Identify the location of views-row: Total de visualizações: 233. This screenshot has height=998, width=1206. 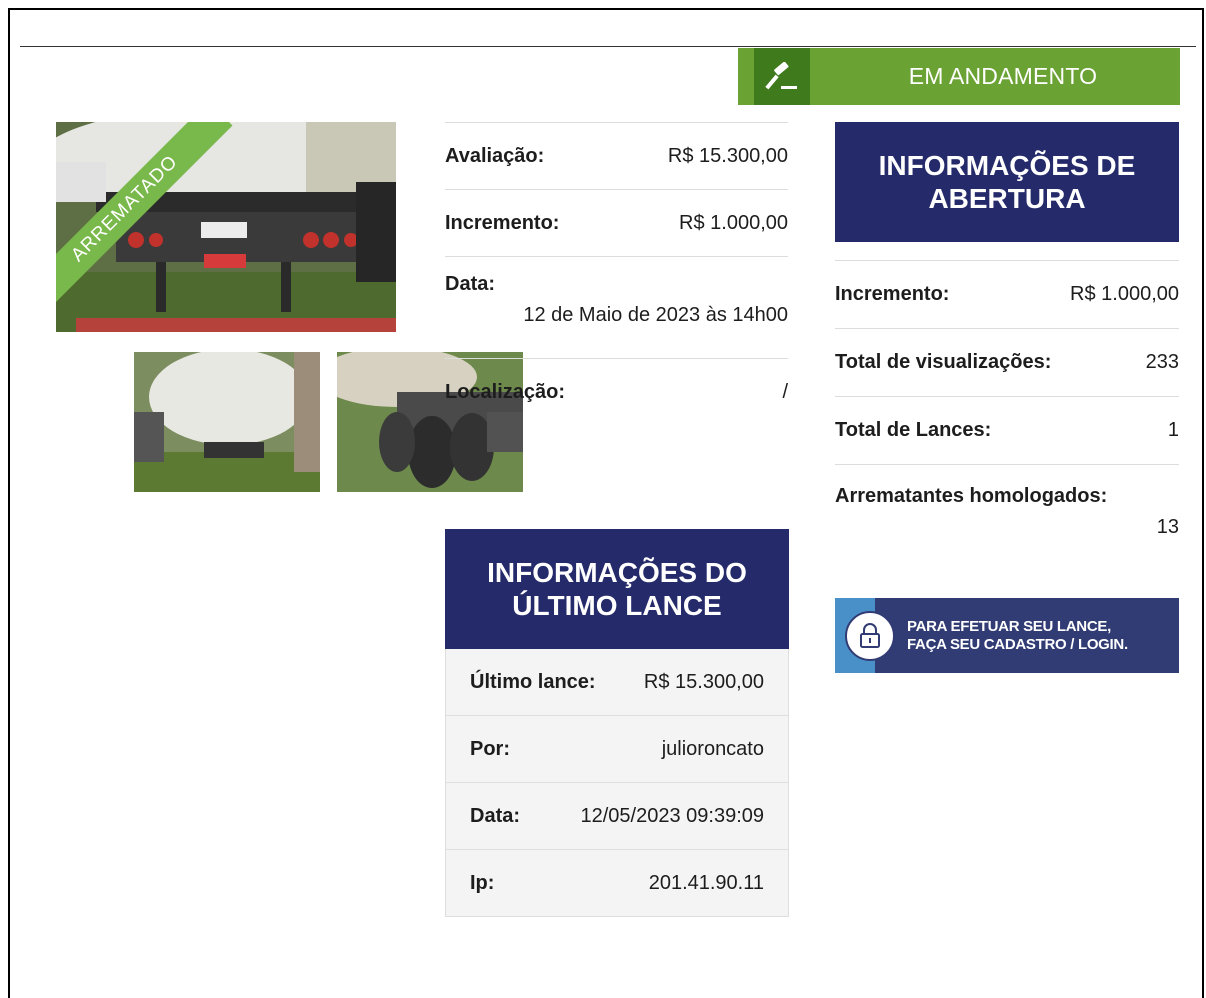
(1007, 362).